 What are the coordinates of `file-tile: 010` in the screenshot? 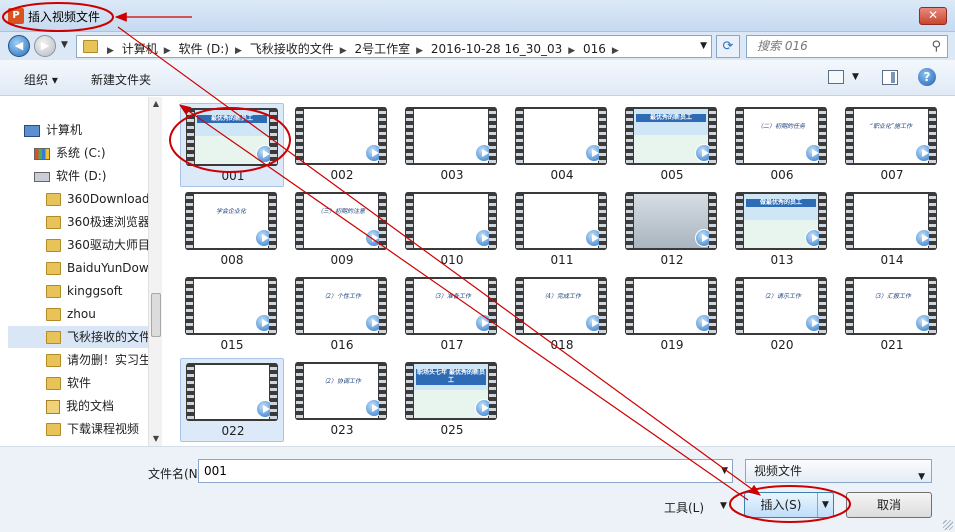 It's located at (452, 230).